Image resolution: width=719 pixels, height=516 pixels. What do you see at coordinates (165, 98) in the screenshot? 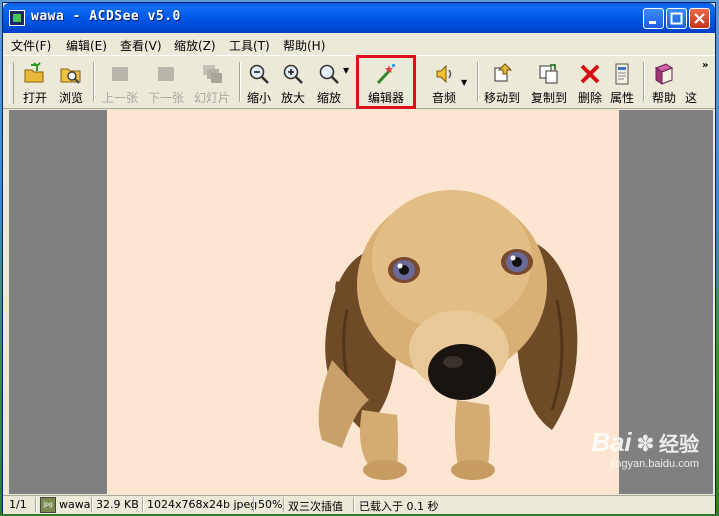
I see `next-image-label: 下一张` at bounding box center [165, 98].